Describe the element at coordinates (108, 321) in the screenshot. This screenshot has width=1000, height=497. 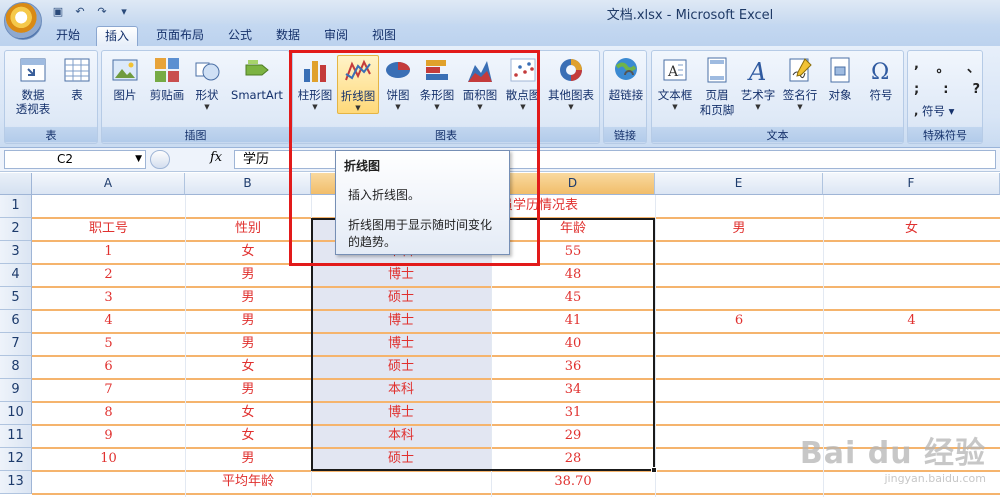
I see `cell-id: 4` at that location.